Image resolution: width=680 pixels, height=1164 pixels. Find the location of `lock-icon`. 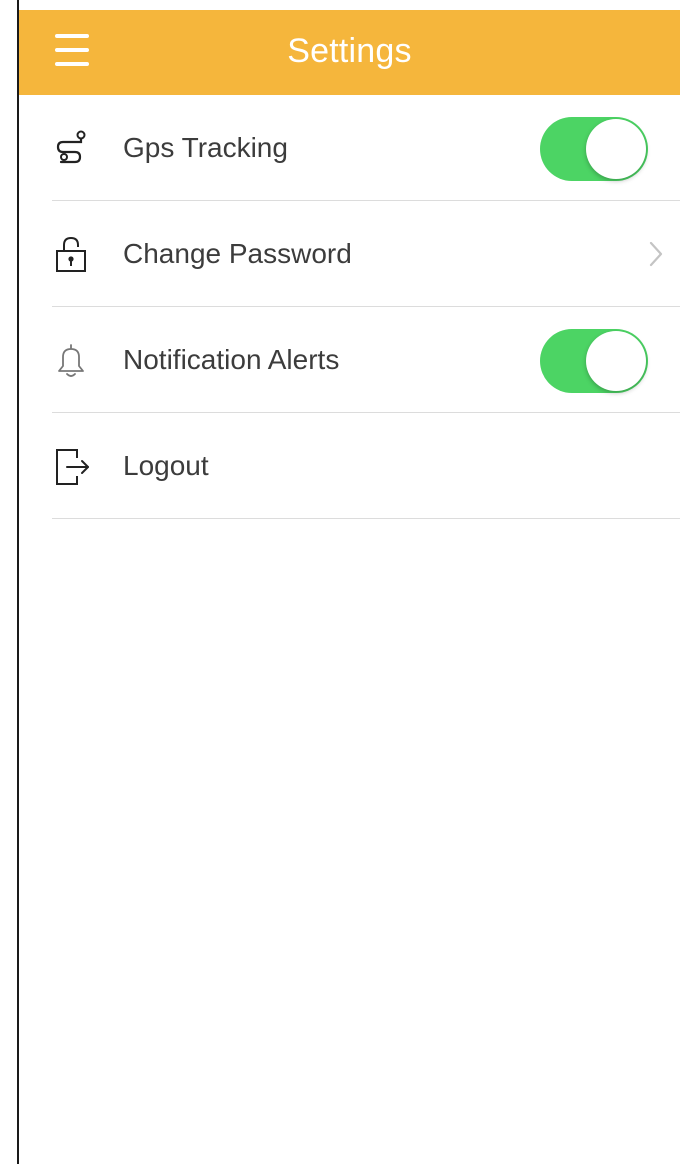

lock-icon is located at coordinates (71, 254).